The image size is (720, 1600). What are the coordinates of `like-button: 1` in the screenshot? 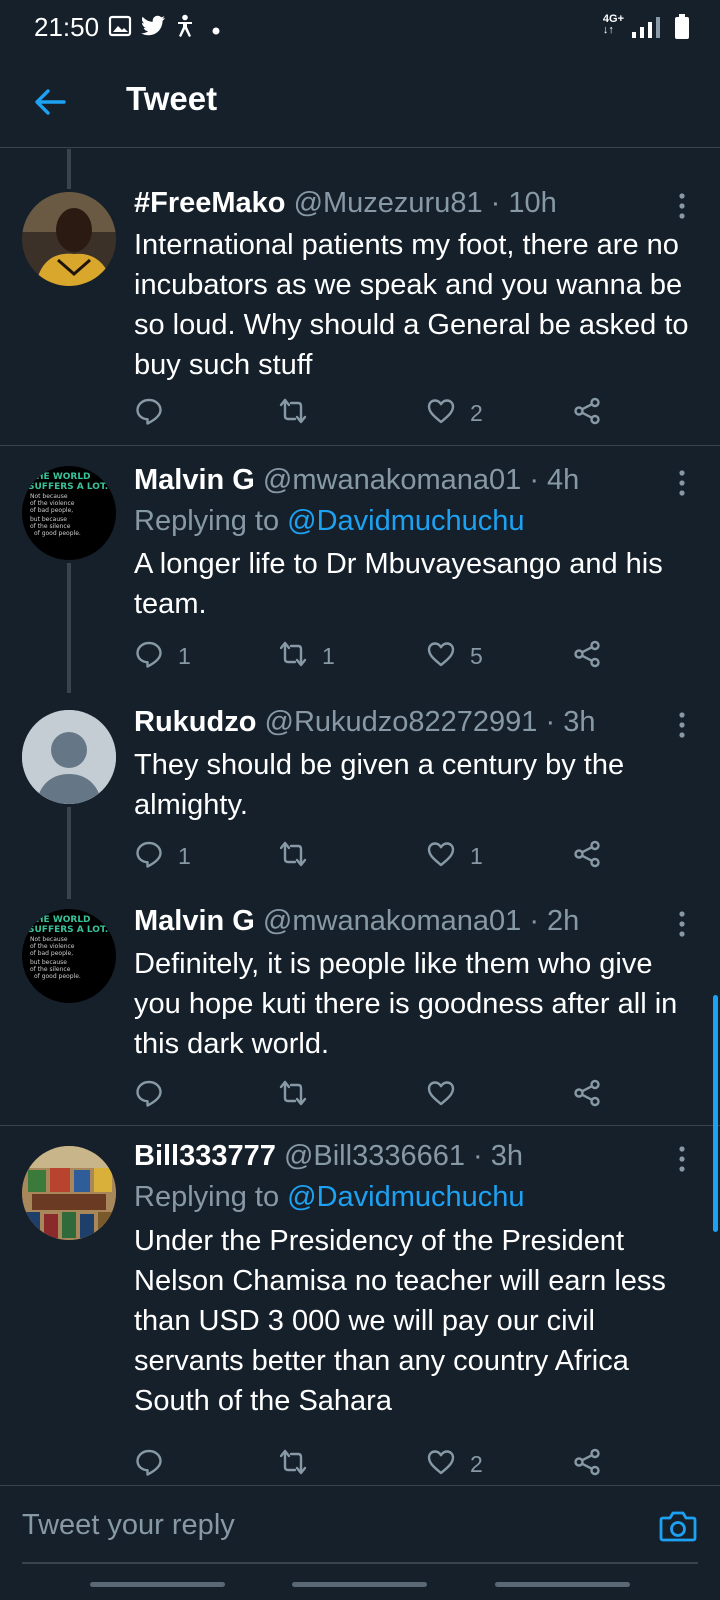 It's located at (454, 856).